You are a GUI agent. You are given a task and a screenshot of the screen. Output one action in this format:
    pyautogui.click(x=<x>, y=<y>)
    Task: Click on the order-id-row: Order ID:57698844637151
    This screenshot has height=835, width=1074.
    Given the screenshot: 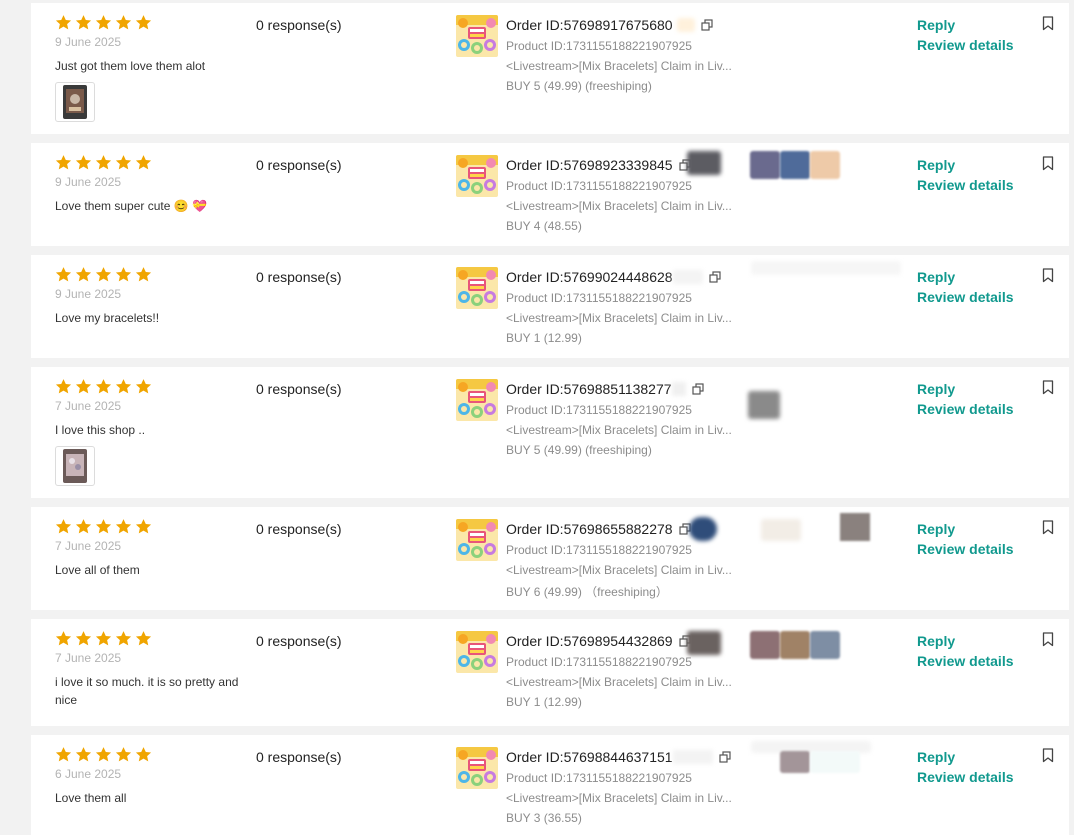 What is the action you would take?
    pyautogui.click(x=618, y=757)
    